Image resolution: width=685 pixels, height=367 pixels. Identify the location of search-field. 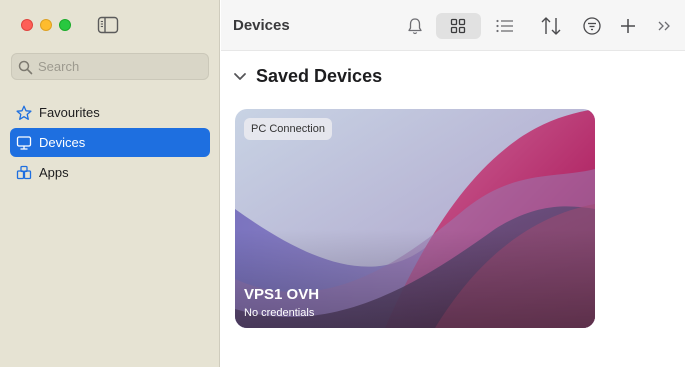
(110, 66).